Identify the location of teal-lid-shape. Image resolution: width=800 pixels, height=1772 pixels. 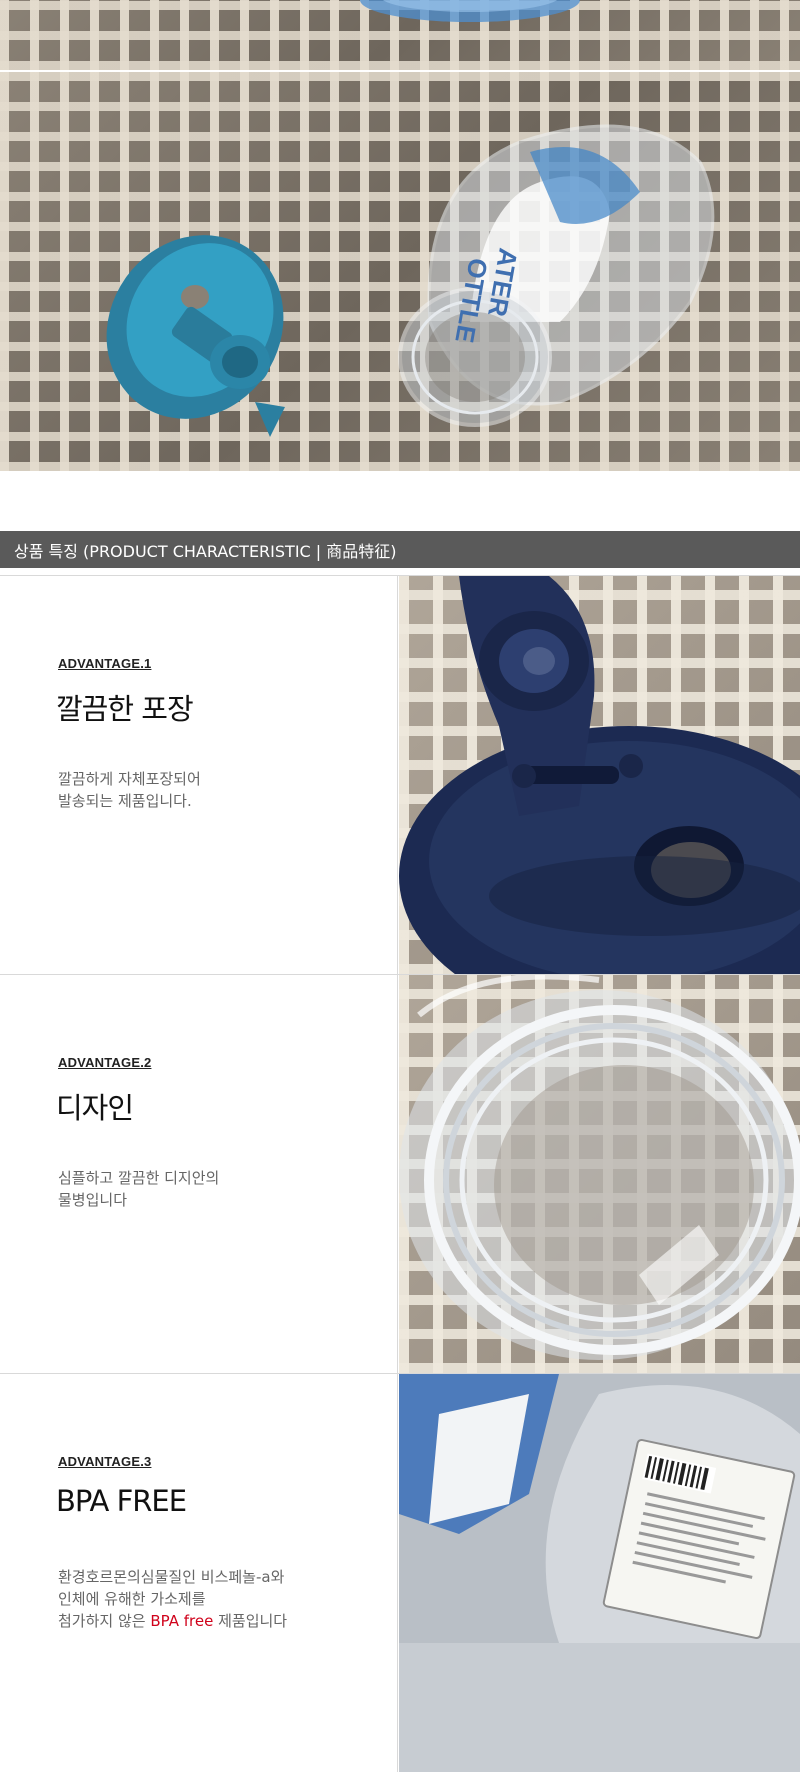
(195, 336).